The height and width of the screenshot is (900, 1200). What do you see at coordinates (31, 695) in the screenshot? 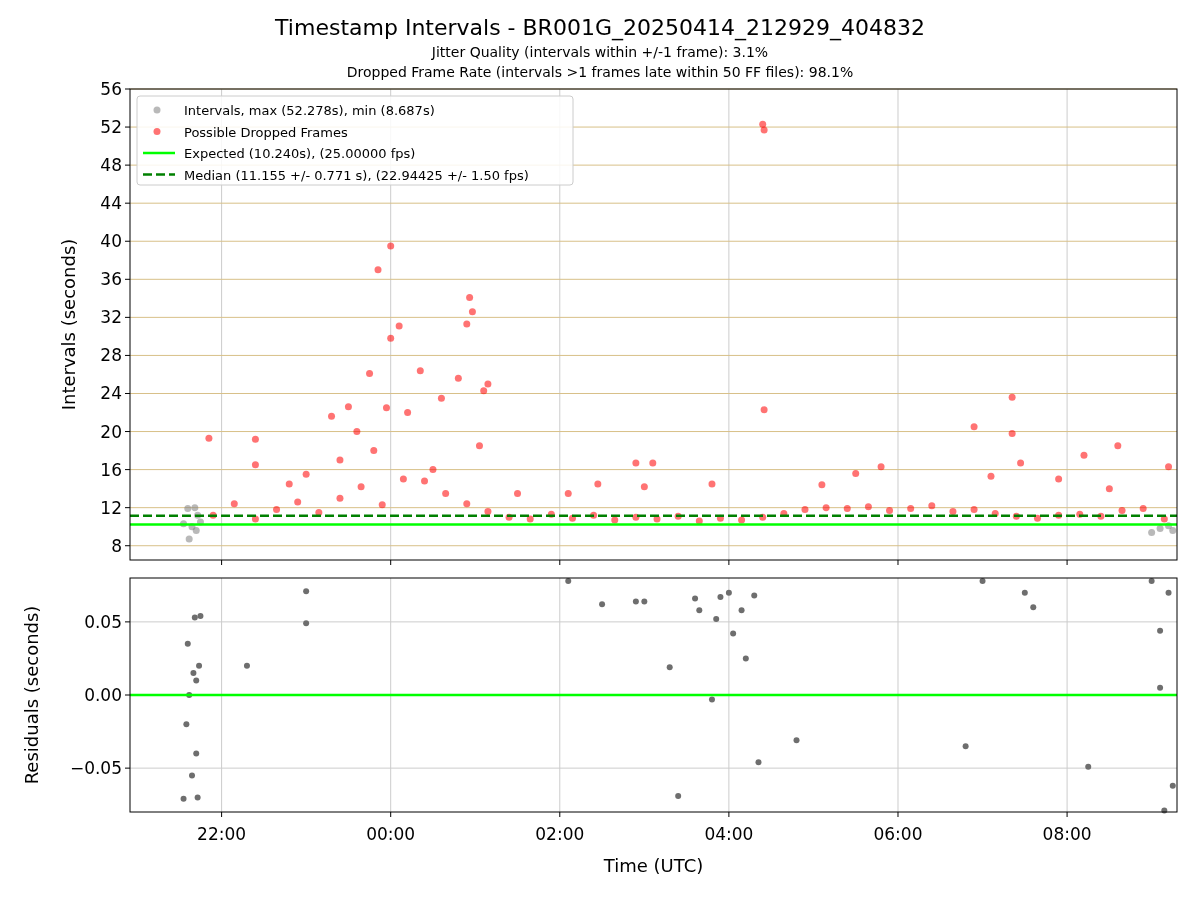
I see `y-axis-label: Residuals (seconds)` at bounding box center [31, 695].